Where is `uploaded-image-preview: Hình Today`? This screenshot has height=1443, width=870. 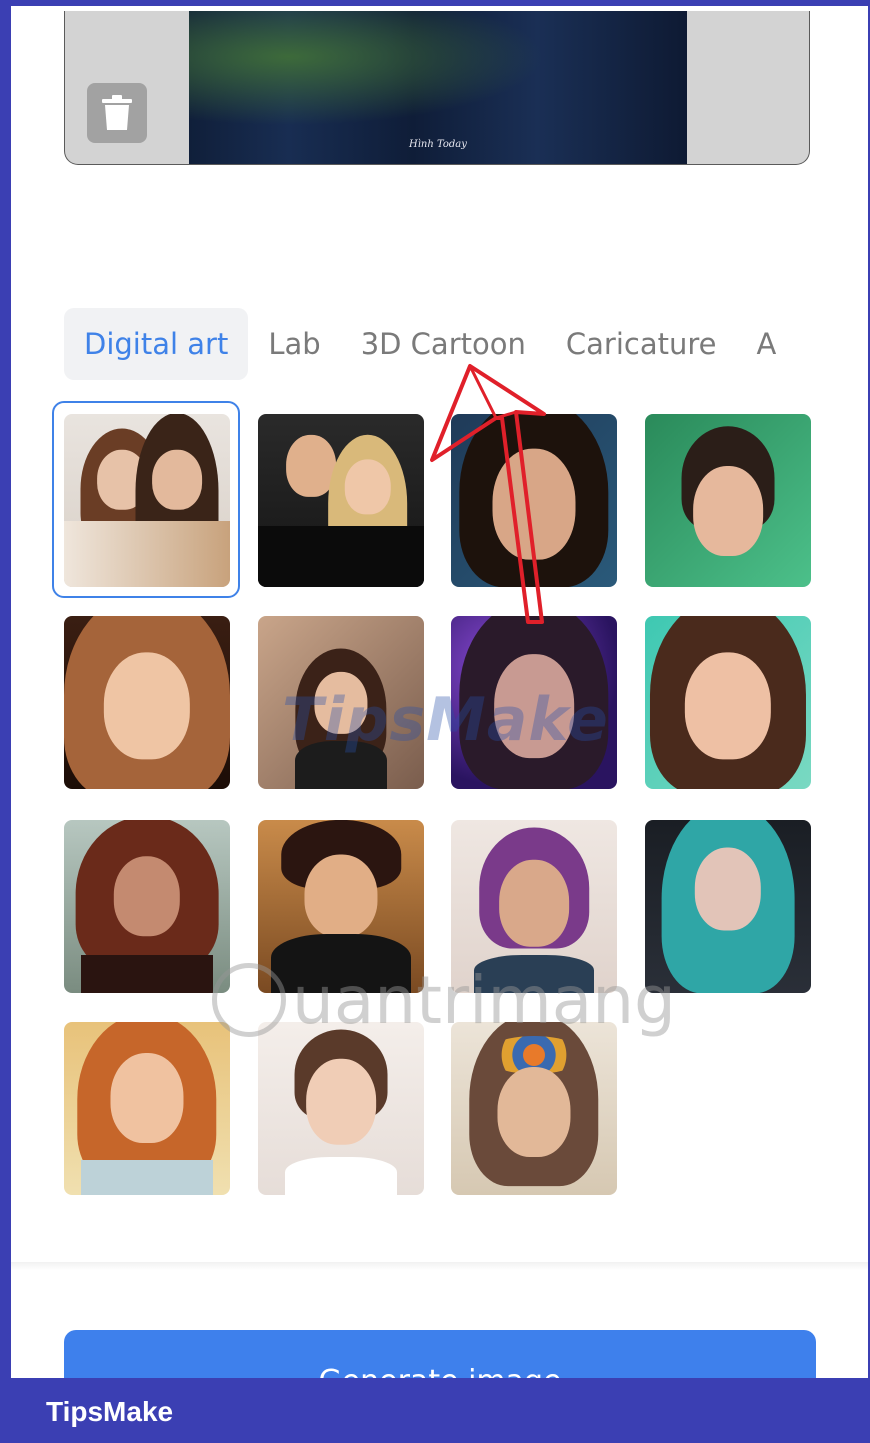
uploaded-image-preview: Hình Today is located at coordinates (437, 88).